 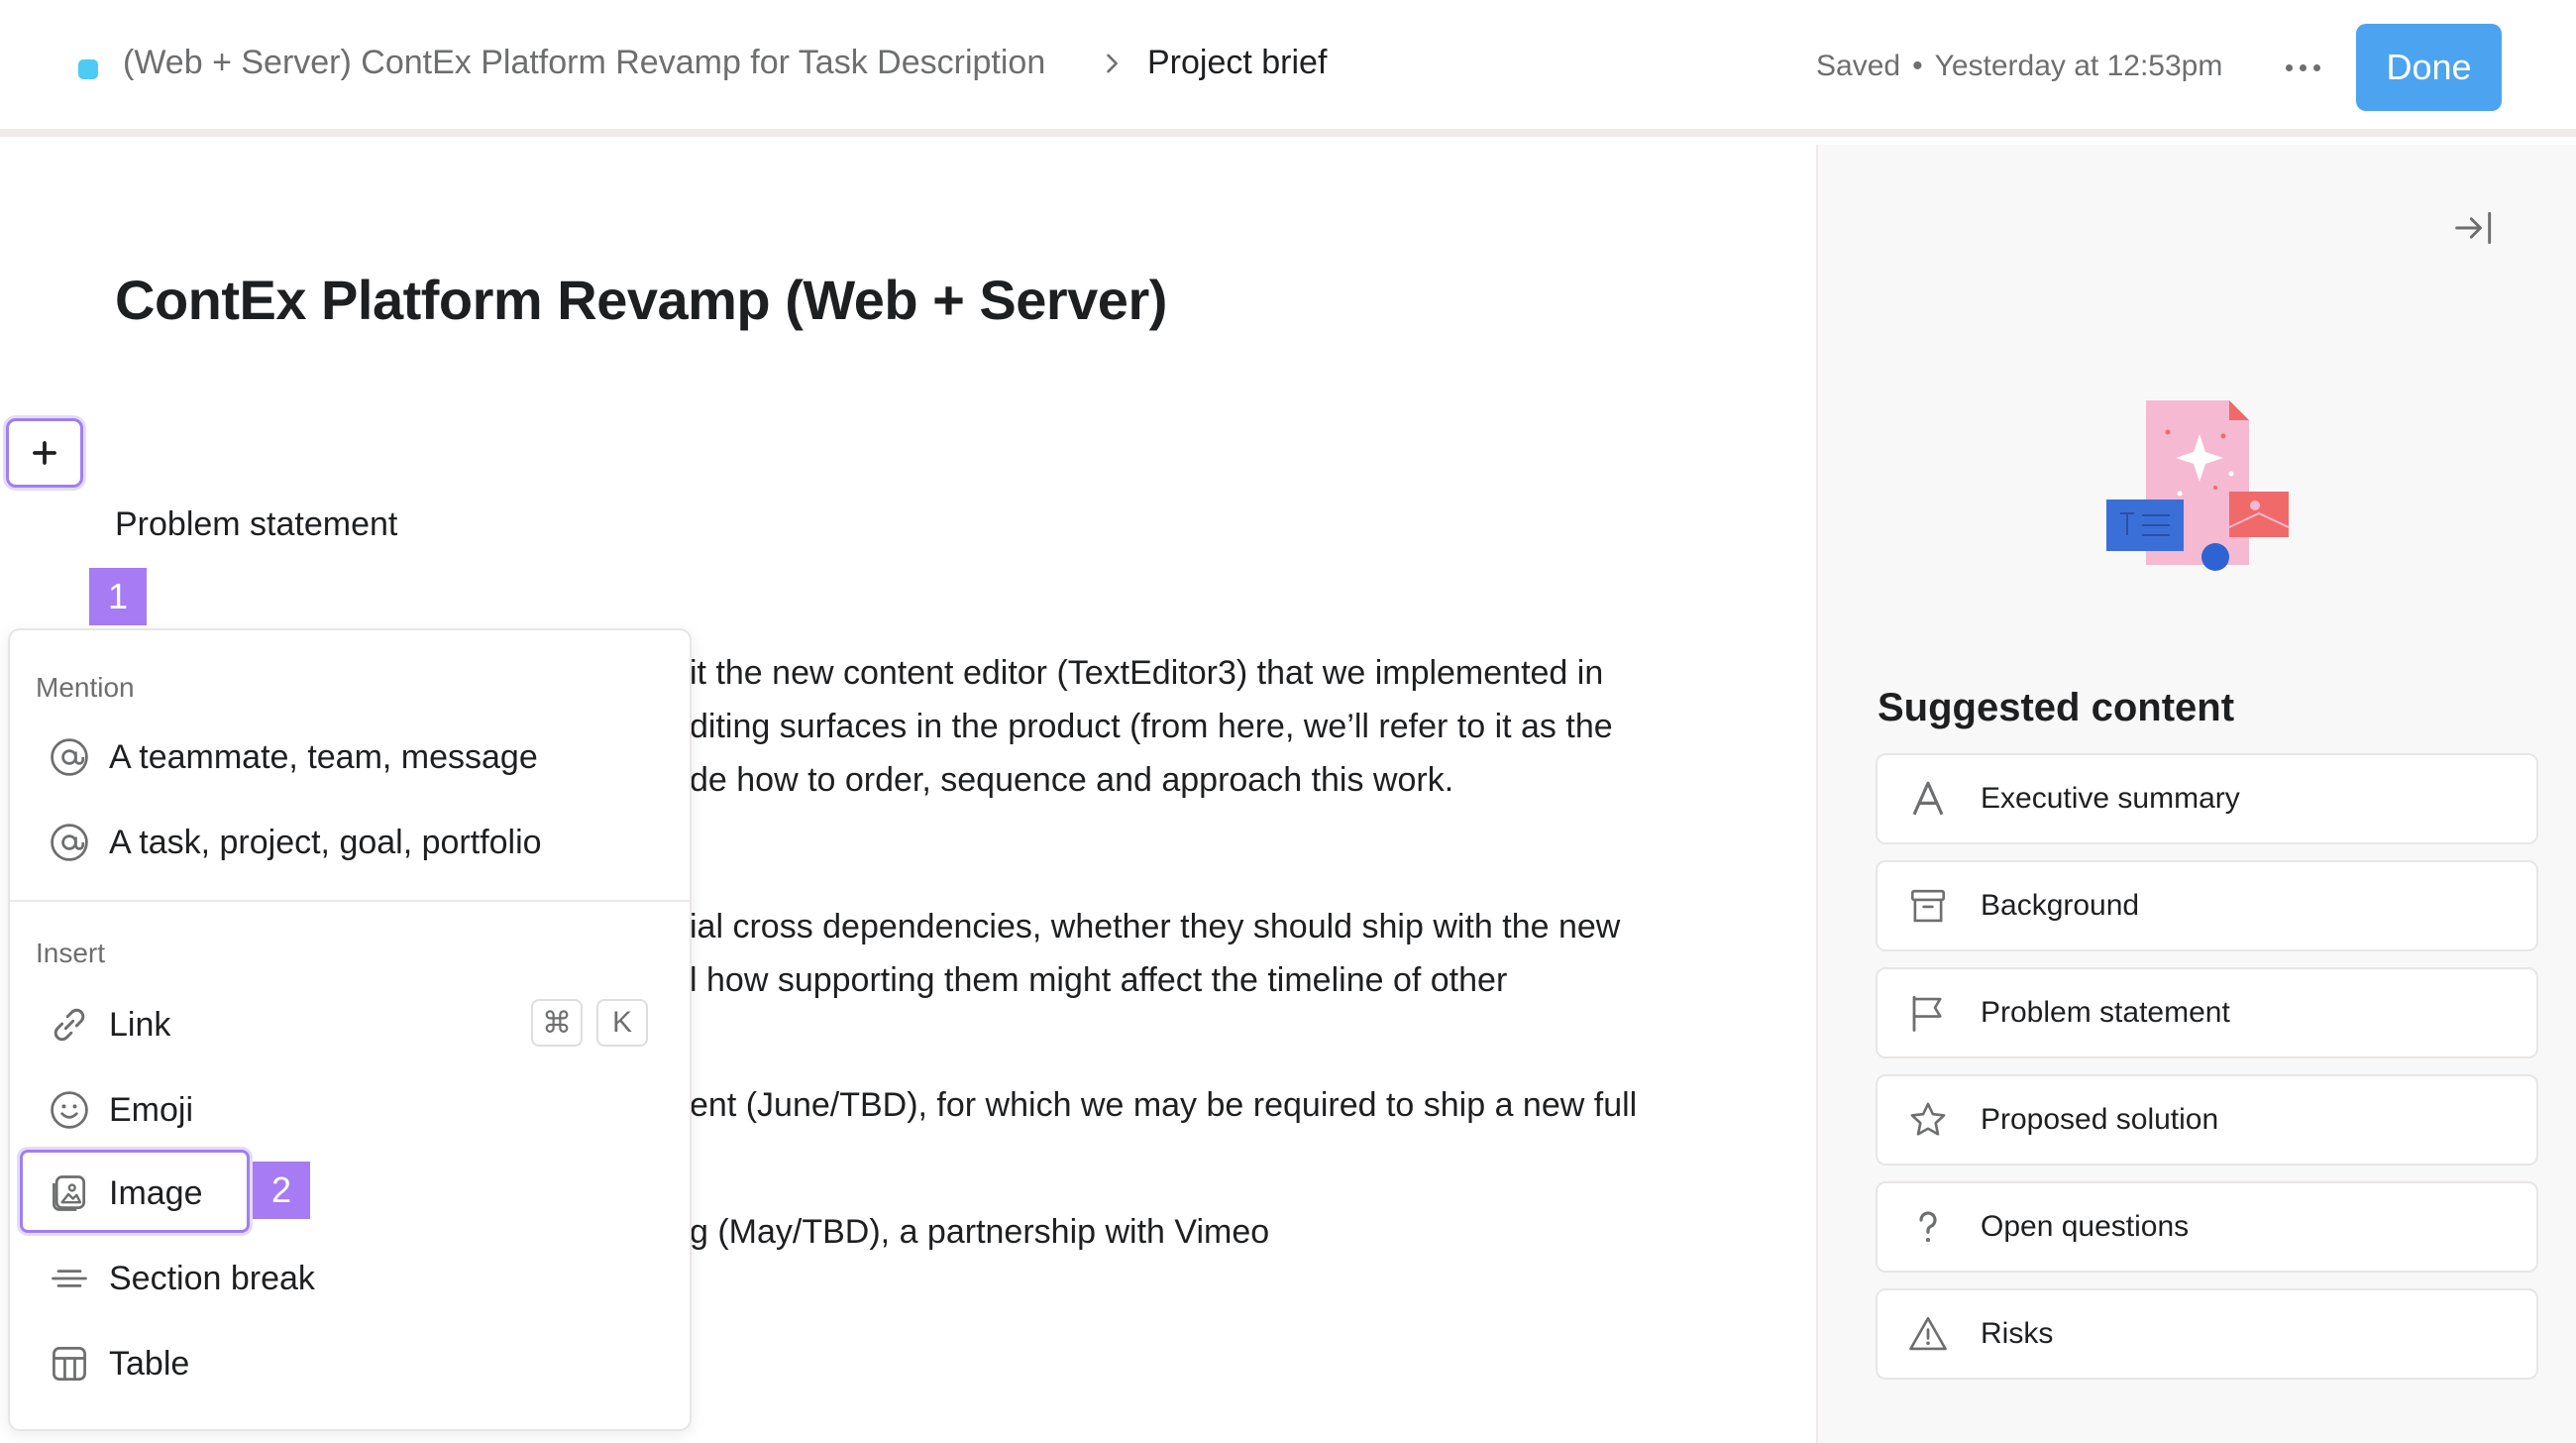 I want to click on suggested-item-problem-statement: Problem statement, so click(x=2207, y=1012).